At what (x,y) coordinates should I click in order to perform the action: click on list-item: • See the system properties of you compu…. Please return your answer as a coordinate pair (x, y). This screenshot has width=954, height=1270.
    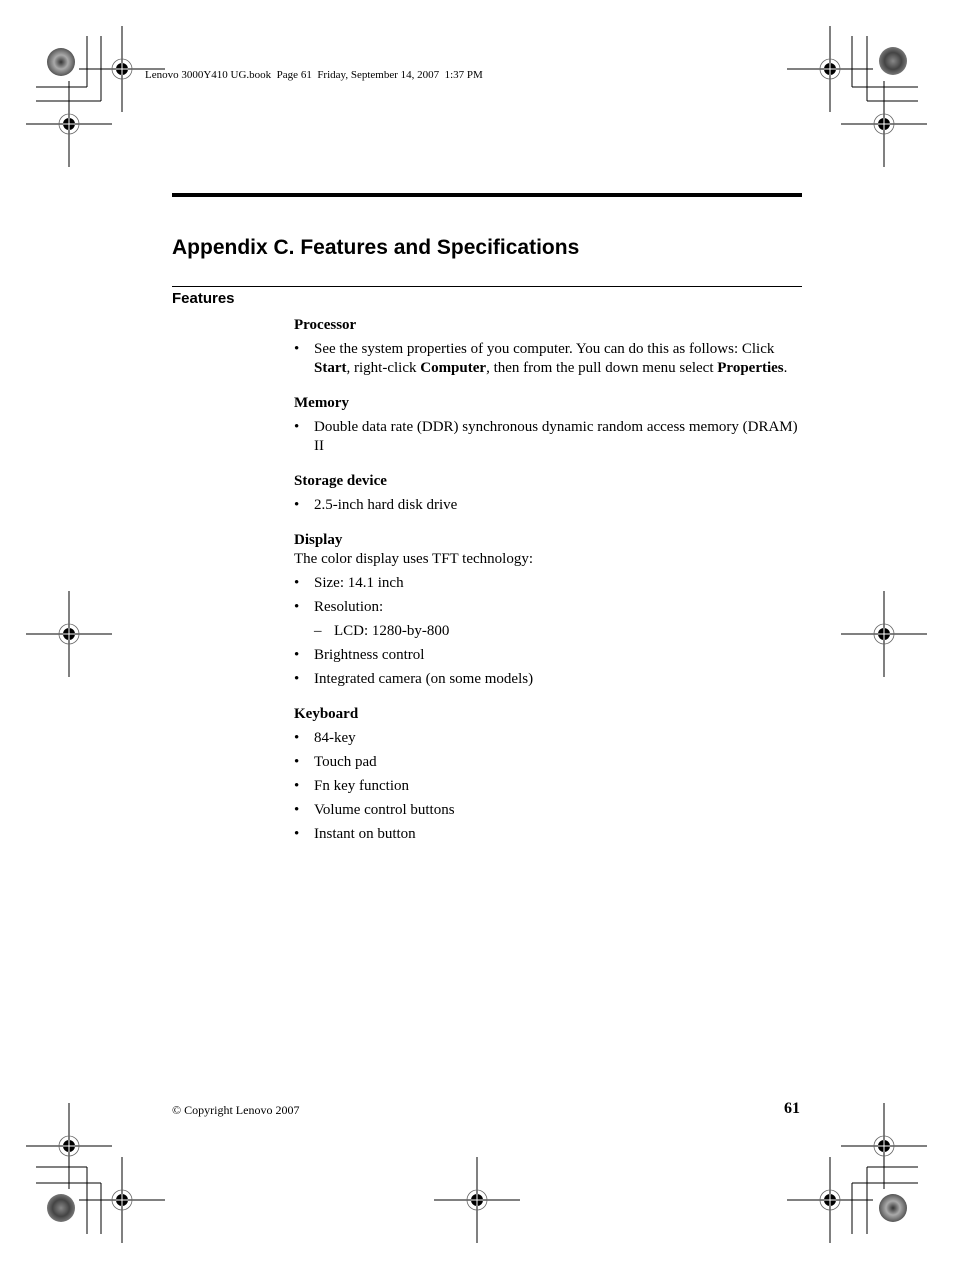
    Looking at the image, I should click on (549, 359).